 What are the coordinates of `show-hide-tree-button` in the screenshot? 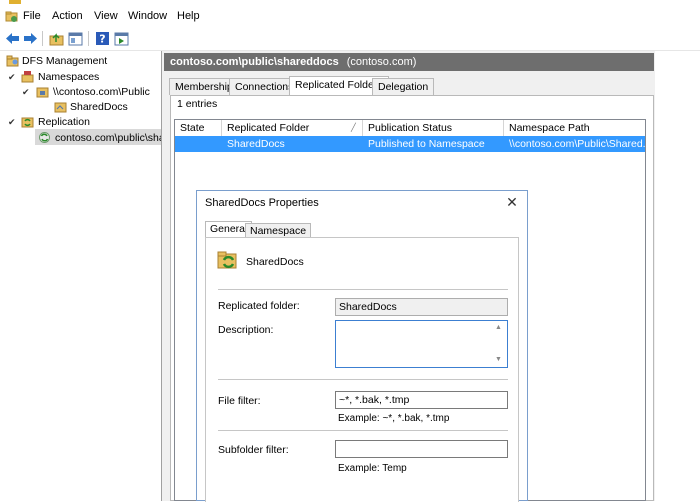 It's located at (75, 38).